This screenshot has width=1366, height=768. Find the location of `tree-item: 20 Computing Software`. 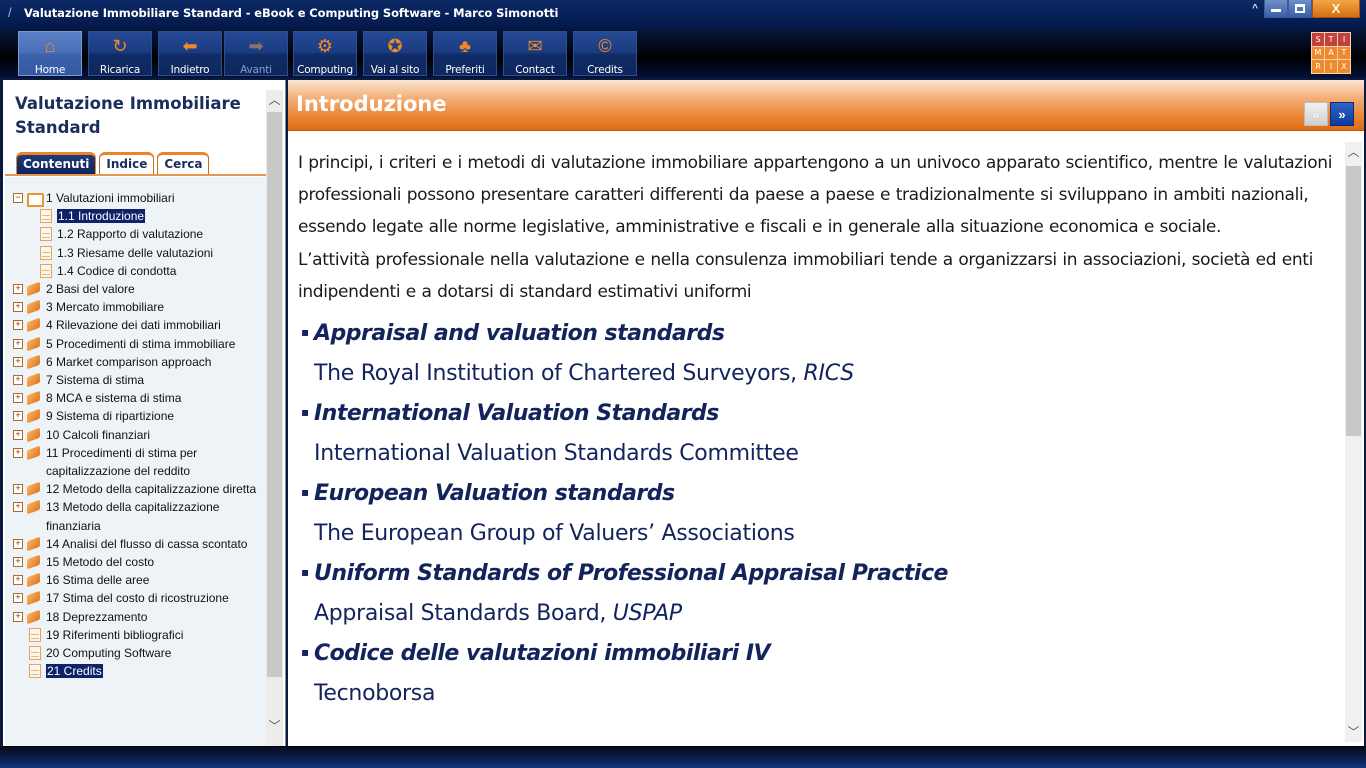

tree-item: 20 Computing Software is located at coordinates (135, 653).